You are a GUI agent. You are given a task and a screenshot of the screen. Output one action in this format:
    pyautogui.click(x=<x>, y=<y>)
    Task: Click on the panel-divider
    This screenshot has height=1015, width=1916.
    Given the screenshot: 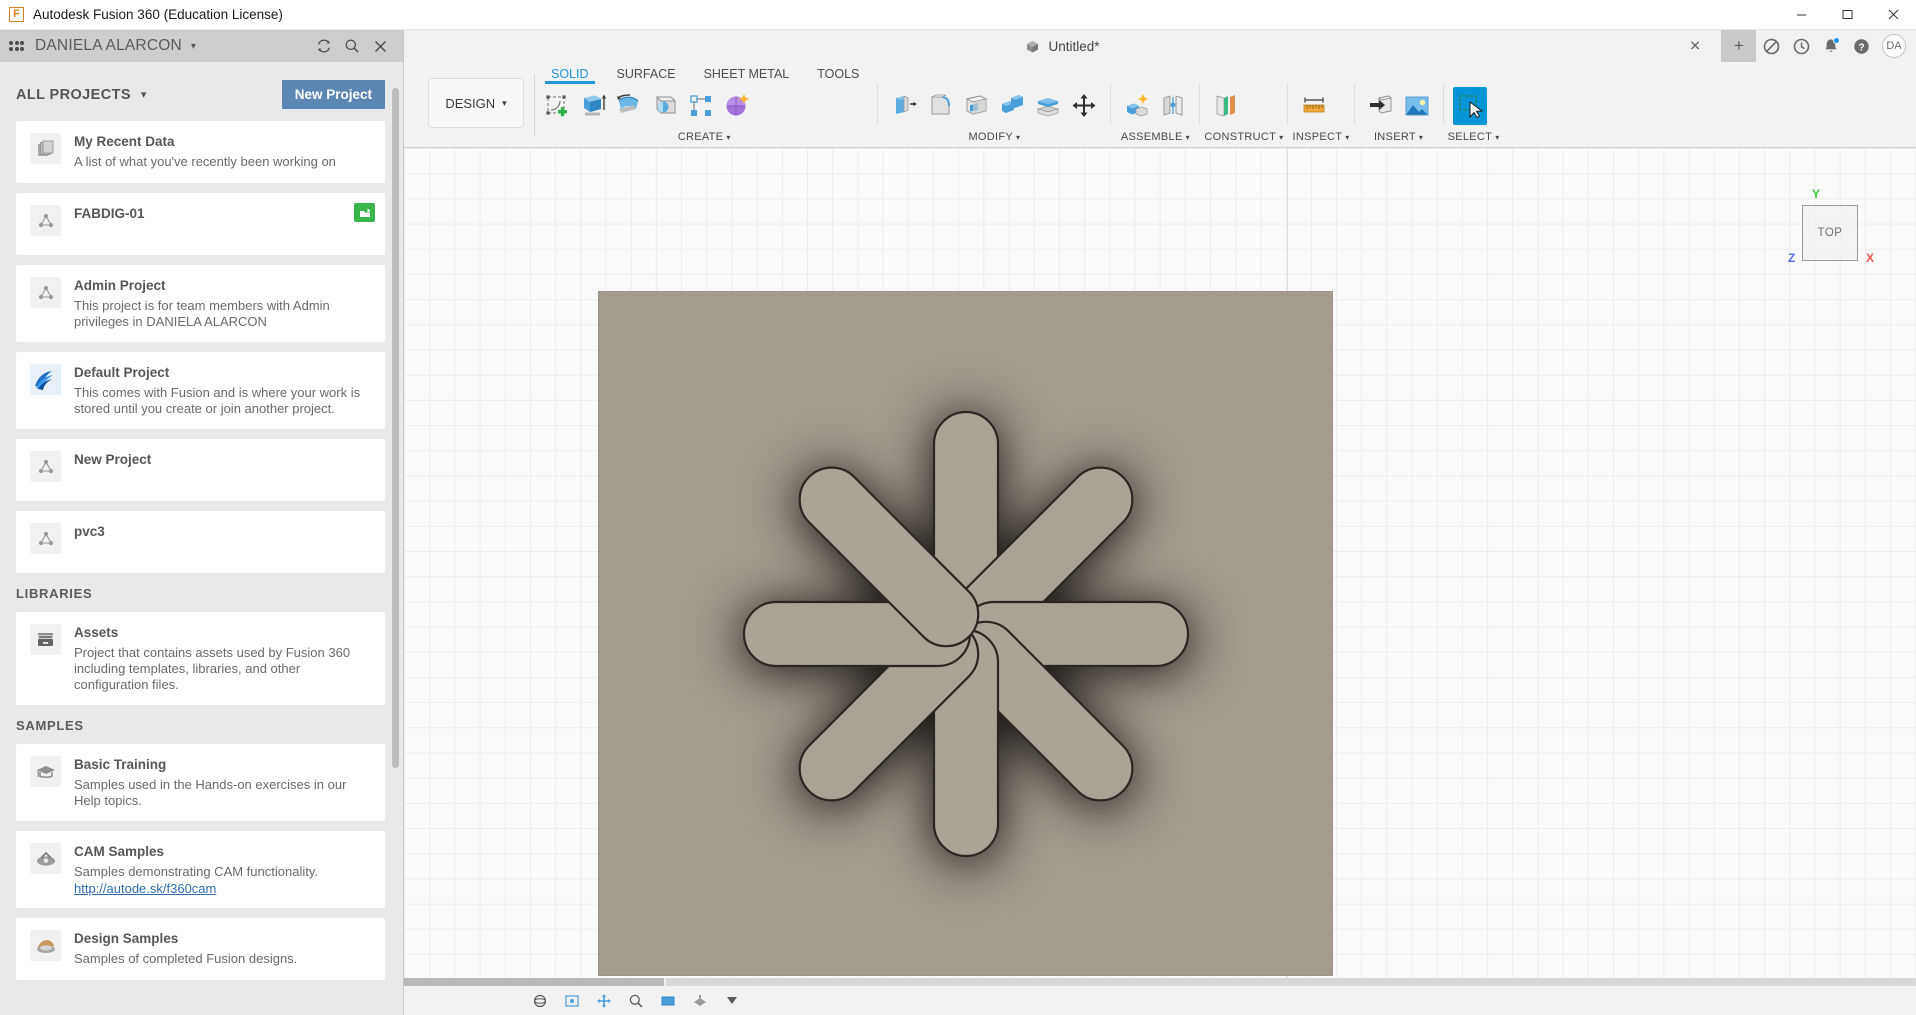 What is the action you would take?
    pyautogui.click(x=1111, y=104)
    